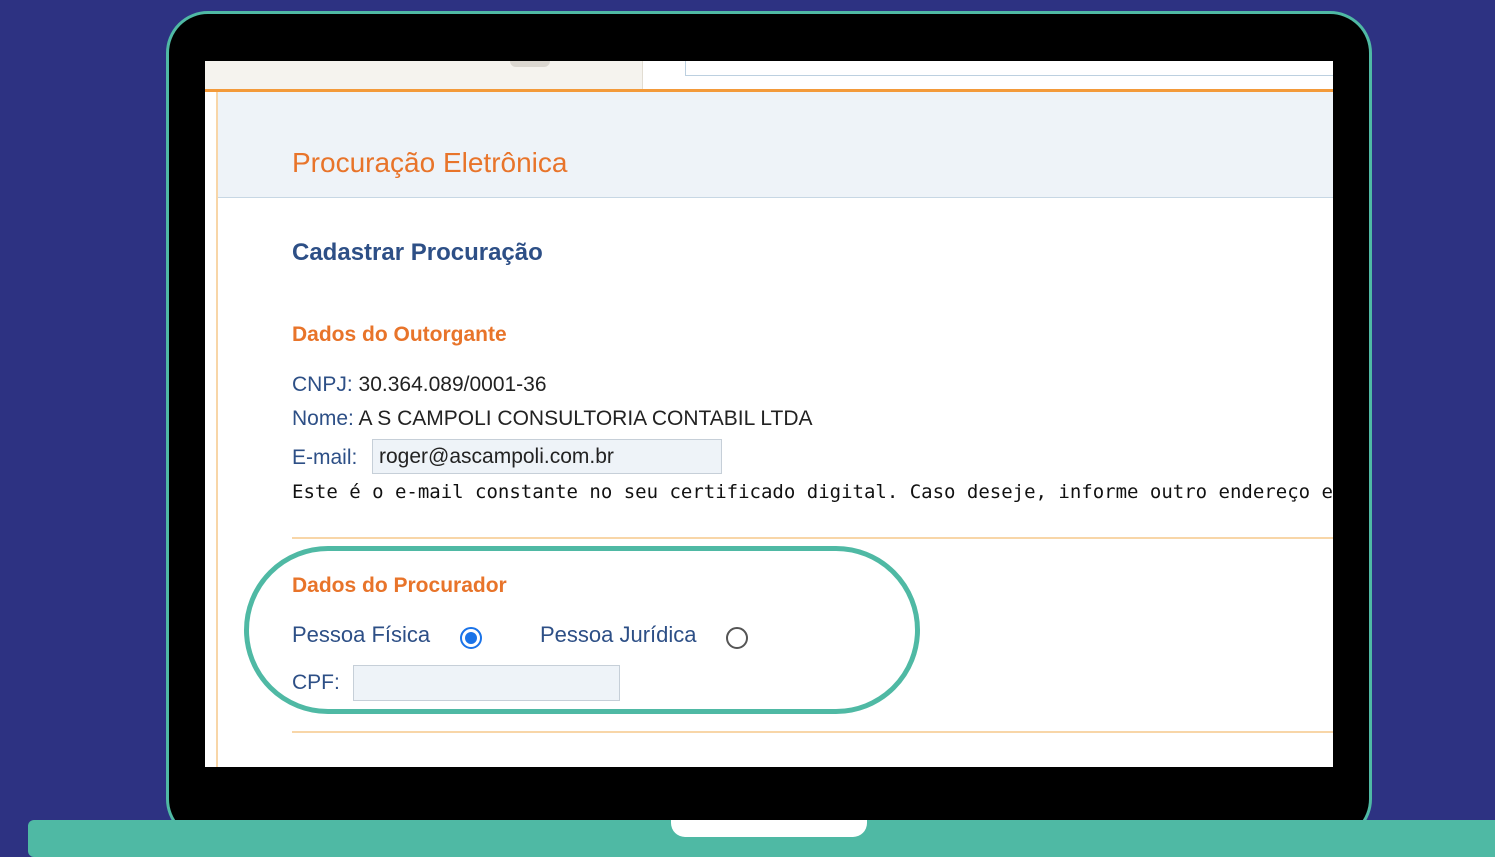 This screenshot has height=857, width=1495. What do you see at coordinates (399, 585) in the screenshot?
I see `procurador-heading: Dados do Procurador` at bounding box center [399, 585].